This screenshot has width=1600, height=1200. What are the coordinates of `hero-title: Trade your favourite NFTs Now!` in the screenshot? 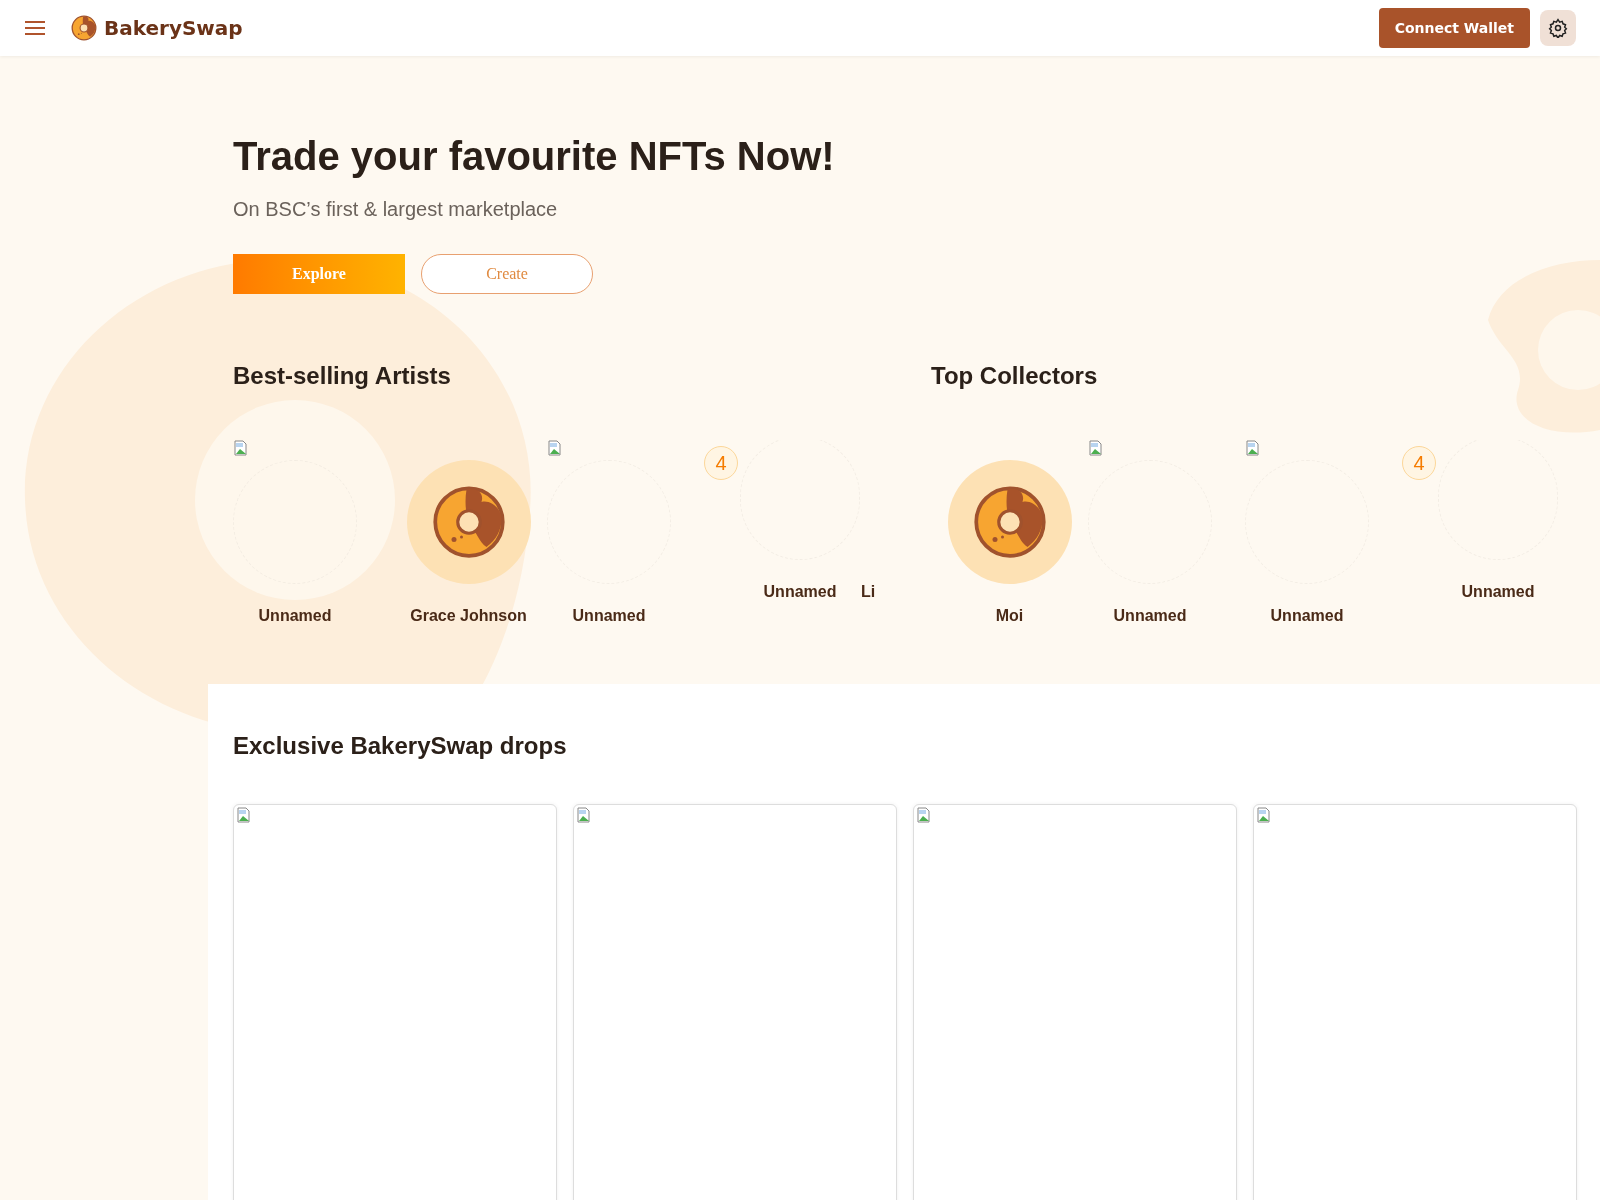 It's located at (534, 156).